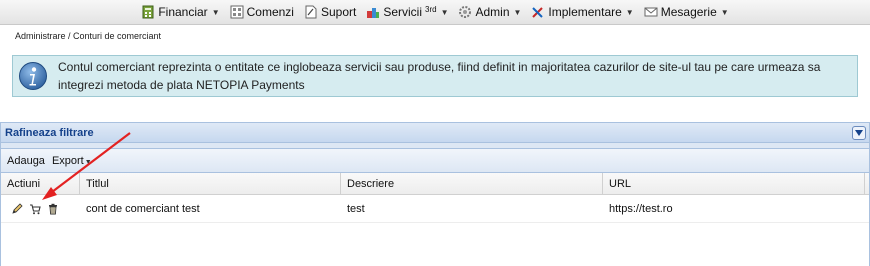 This screenshot has width=870, height=266. I want to click on calculator-icon, so click(148, 12).